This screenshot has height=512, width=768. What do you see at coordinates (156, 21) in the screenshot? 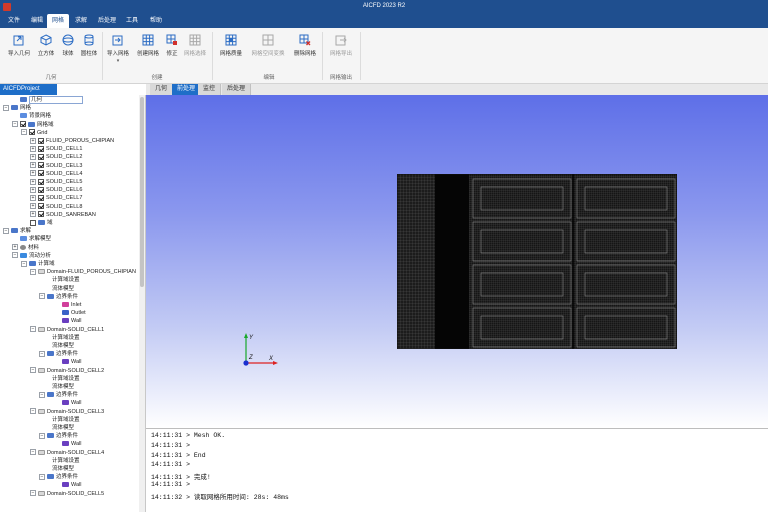
I see `menu-item-6: 帮助` at bounding box center [156, 21].